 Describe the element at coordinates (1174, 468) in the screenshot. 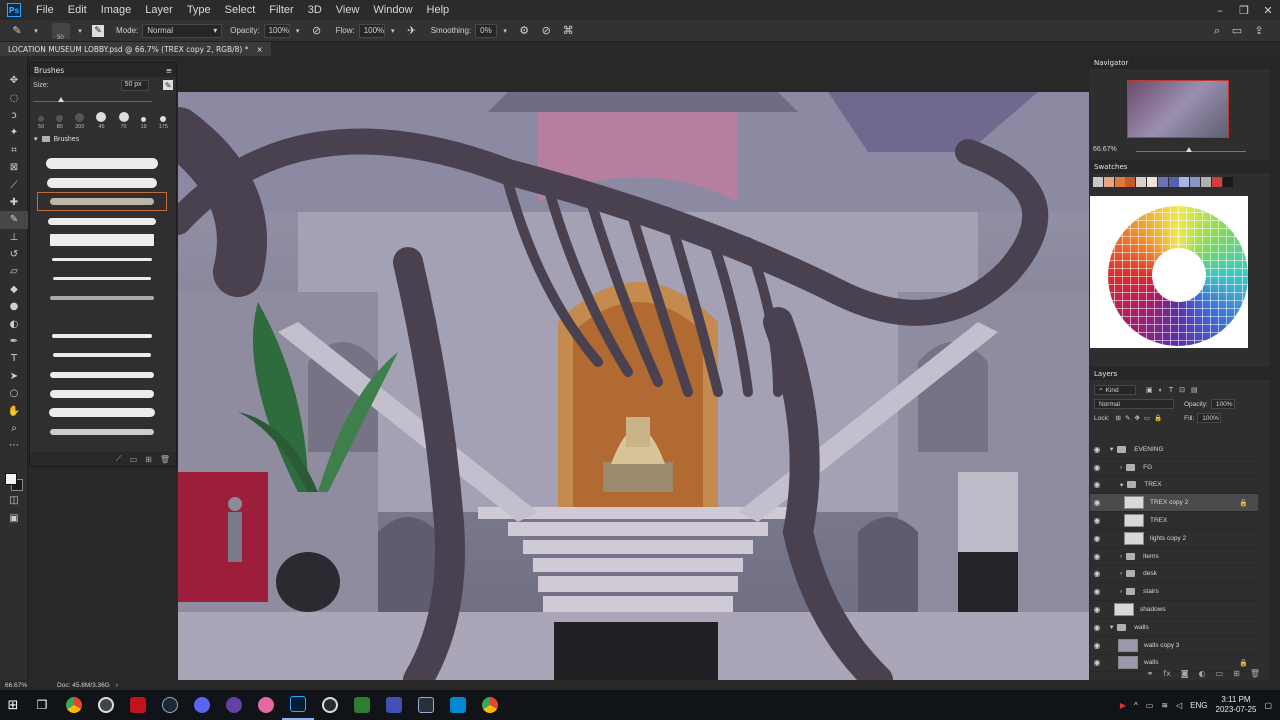

I see `layer-row: ◉ › FG` at that location.